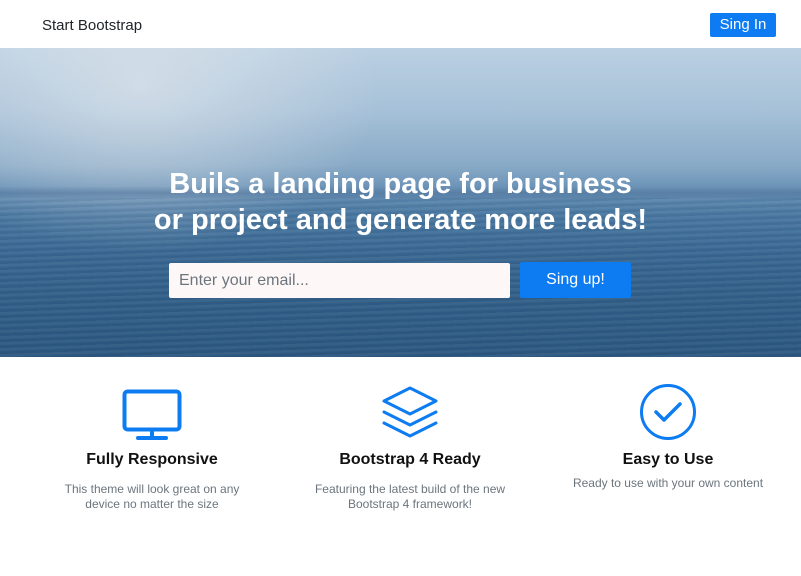 This screenshot has height=576, width=801. Describe the element at coordinates (410, 459) in the screenshot. I see `feature-title: Bootstrap 4 Ready` at that location.